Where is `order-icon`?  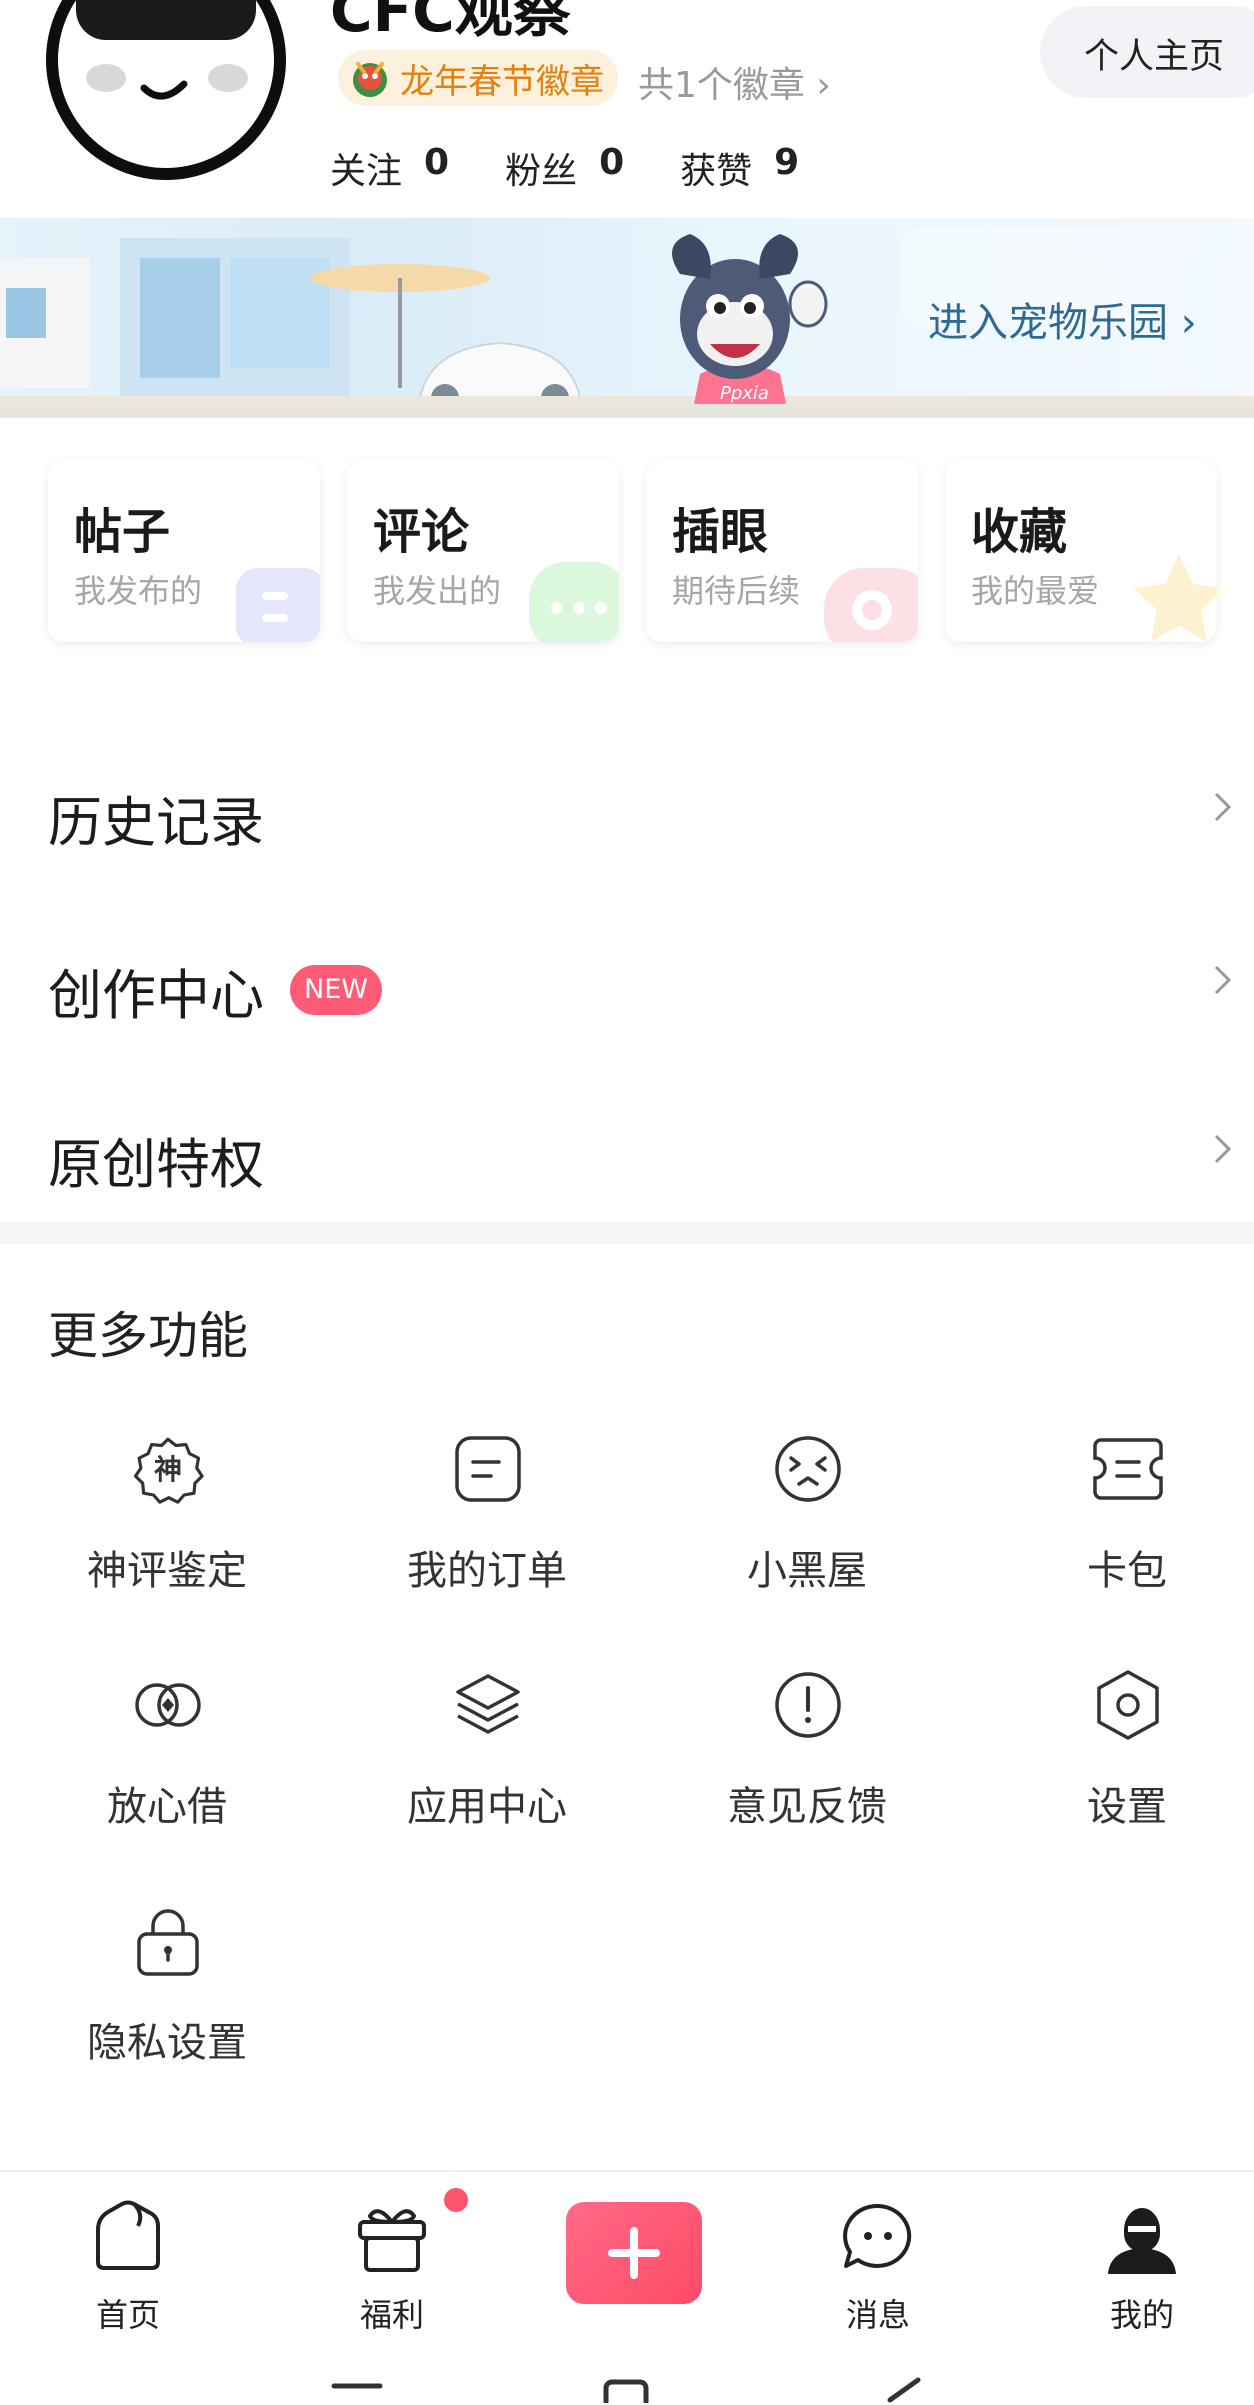
order-icon is located at coordinates (488, 1469).